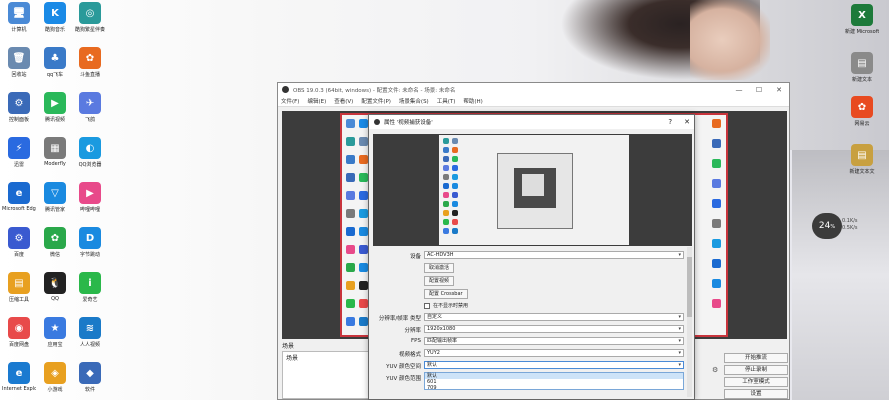 This screenshot has width=889, height=400. Describe the element at coordinates (55, 287) in the screenshot. I see `desktop-icon: 🐧 QQ` at that location.